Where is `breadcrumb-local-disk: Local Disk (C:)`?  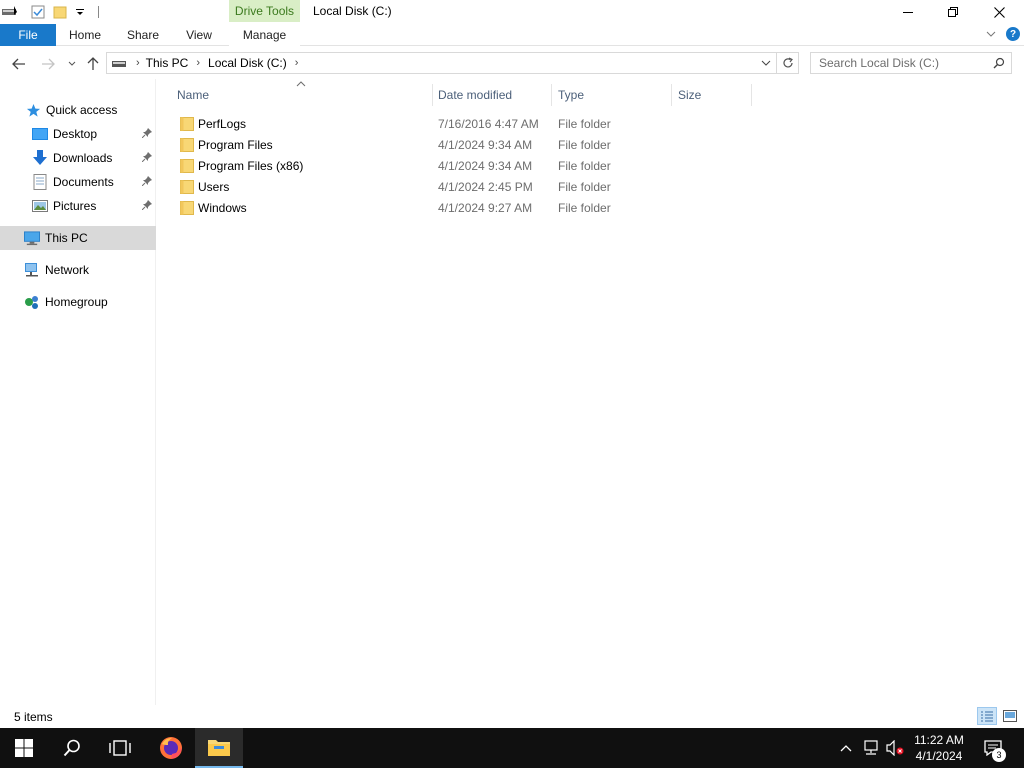
breadcrumb-local-disk: Local Disk (C:) is located at coordinates (247, 63).